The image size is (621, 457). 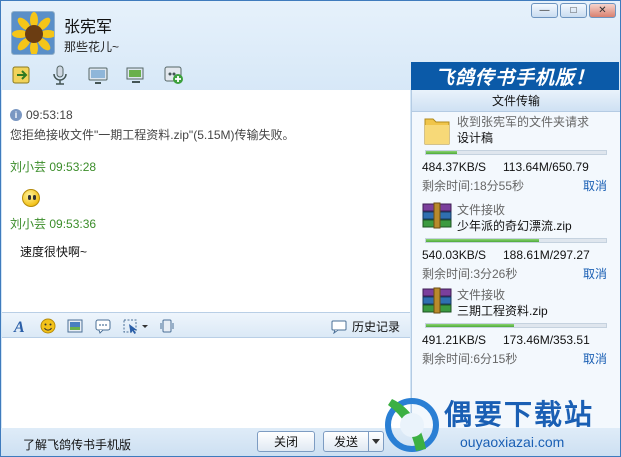 I want to click on history-label: 历史记录, so click(x=375, y=327).